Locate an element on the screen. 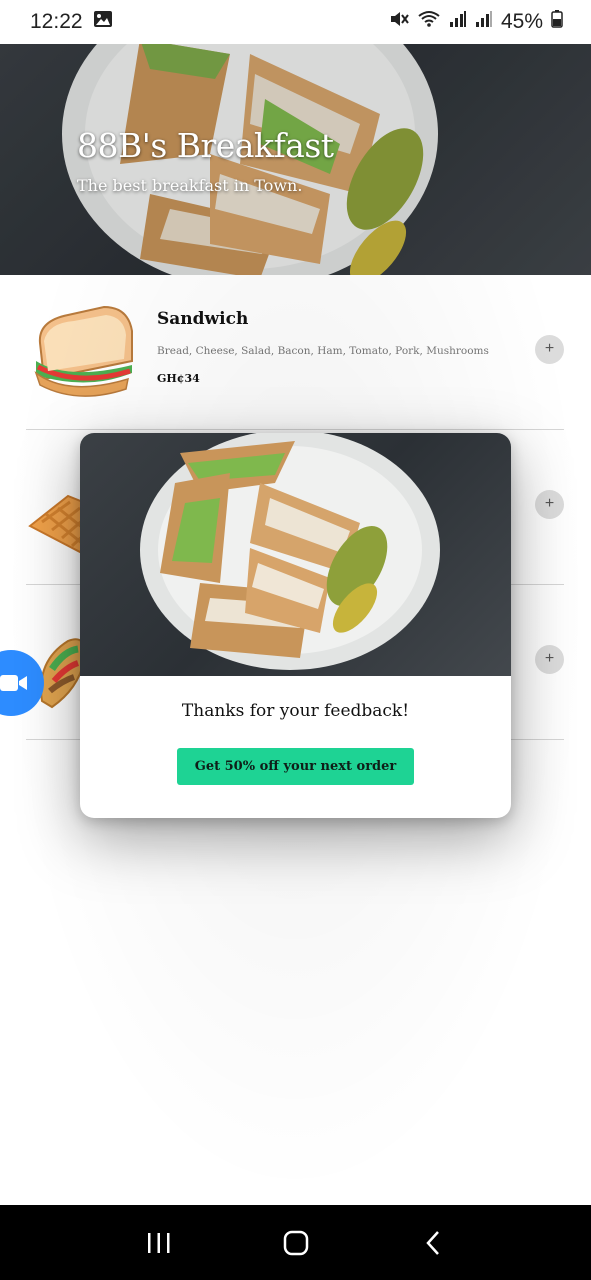 This screenshot has height=1280, width=591. restaurant-tagline: The best breakfast in Town. is located at coordinates (190, 185).